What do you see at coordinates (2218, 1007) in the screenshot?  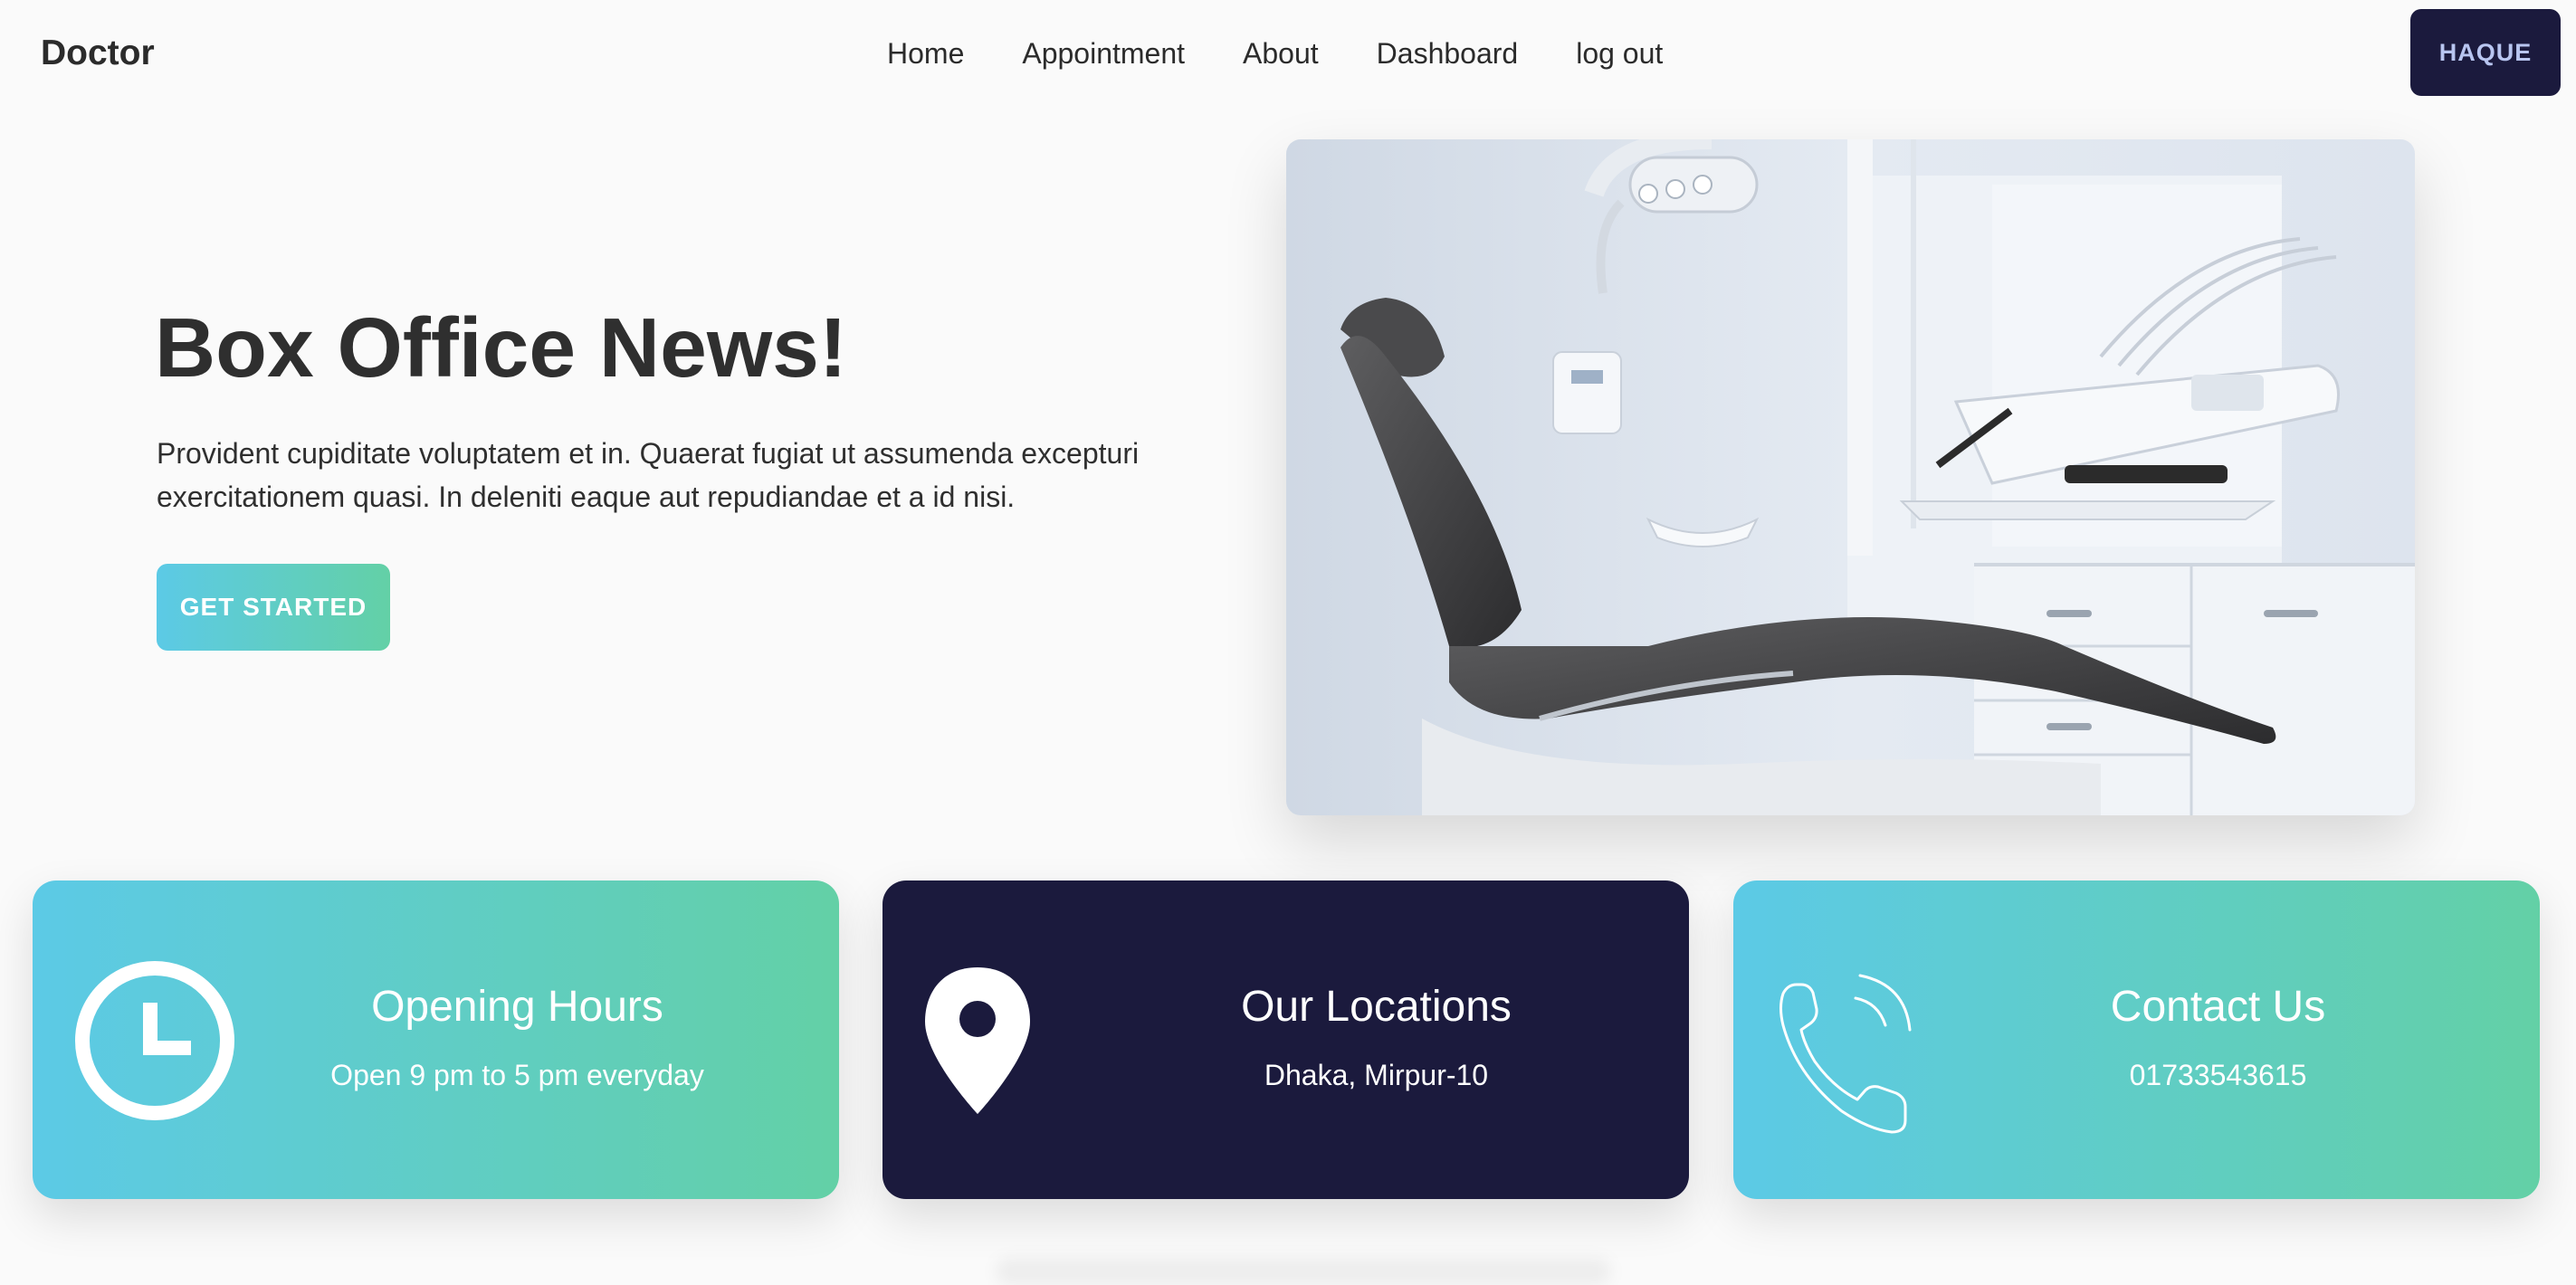 I see `card-title: Contact Us` at bounding box center [2218, 1007].